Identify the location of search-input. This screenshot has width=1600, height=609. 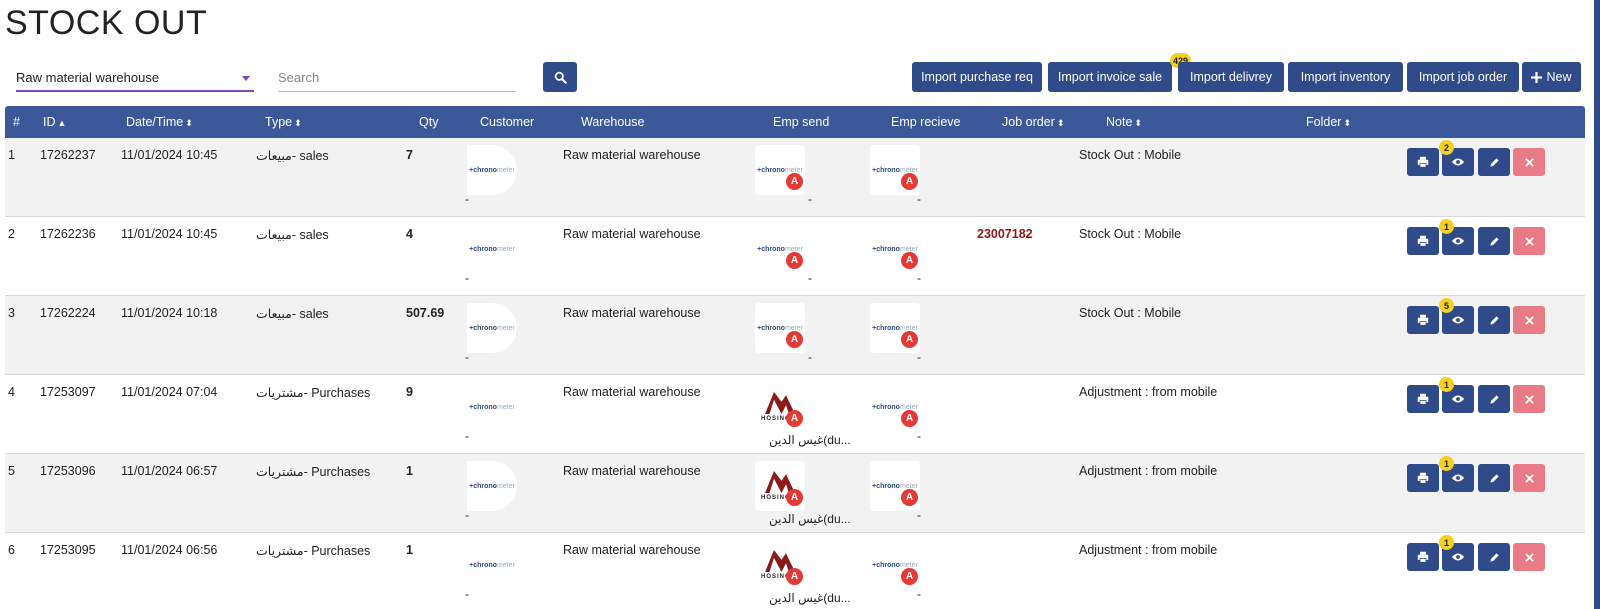
(397, 78).